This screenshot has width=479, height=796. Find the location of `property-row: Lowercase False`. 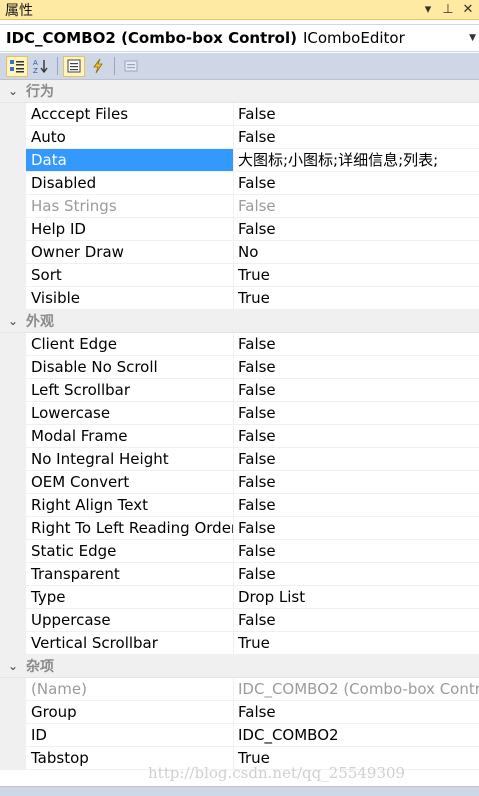

property-row: Lowercase False is located at coordinates (239, 413).